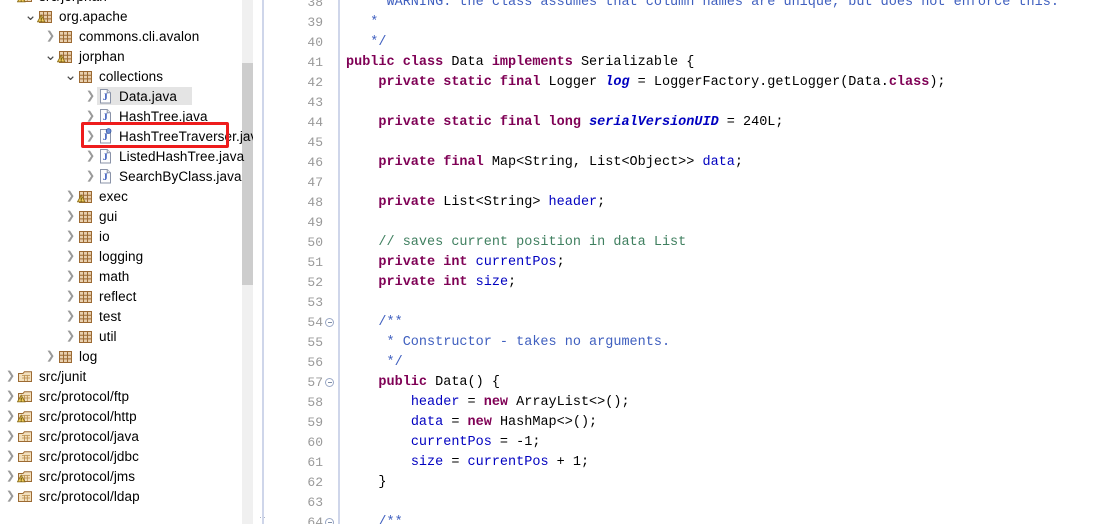 Image resolution: width=1116 pixels, height=524 pixels. I want to click on tree-item-src-protocol-ftp: ❯ src/protocol/ftp, so click(126, 396).